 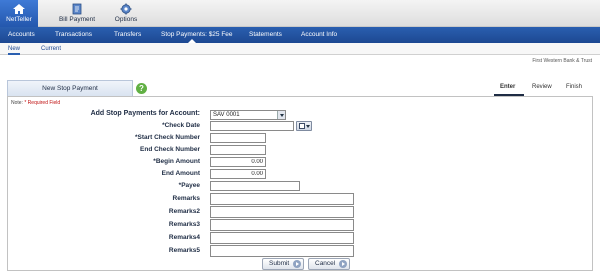 What do you see at coordinates (252, 126) in the screenshot?
I see `check-date-field` at bounding box center [252, 126].